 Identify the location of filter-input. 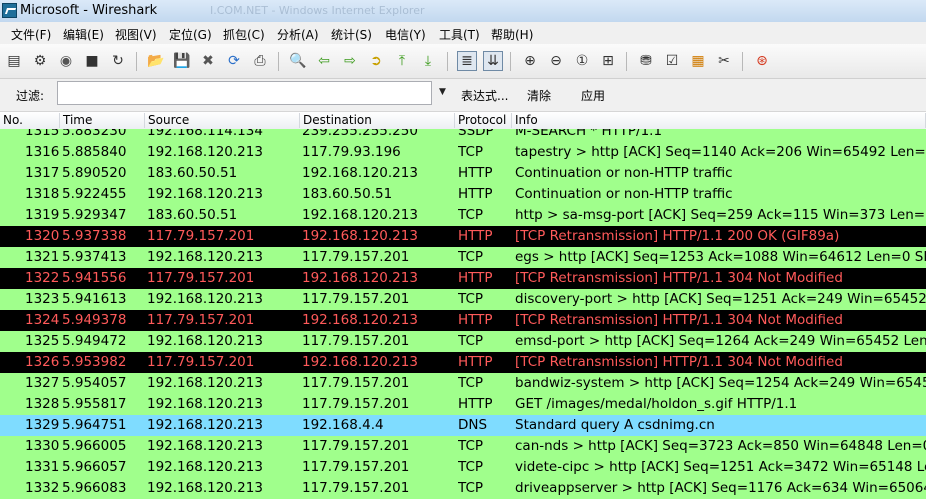
(244, 93).